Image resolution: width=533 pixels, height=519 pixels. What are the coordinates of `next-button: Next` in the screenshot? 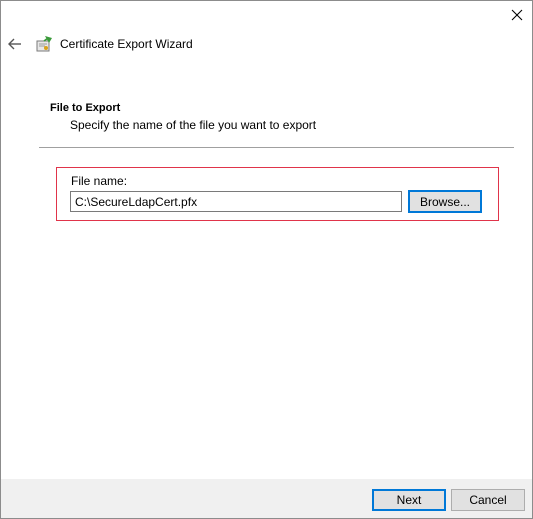 It's located at (409, 500).